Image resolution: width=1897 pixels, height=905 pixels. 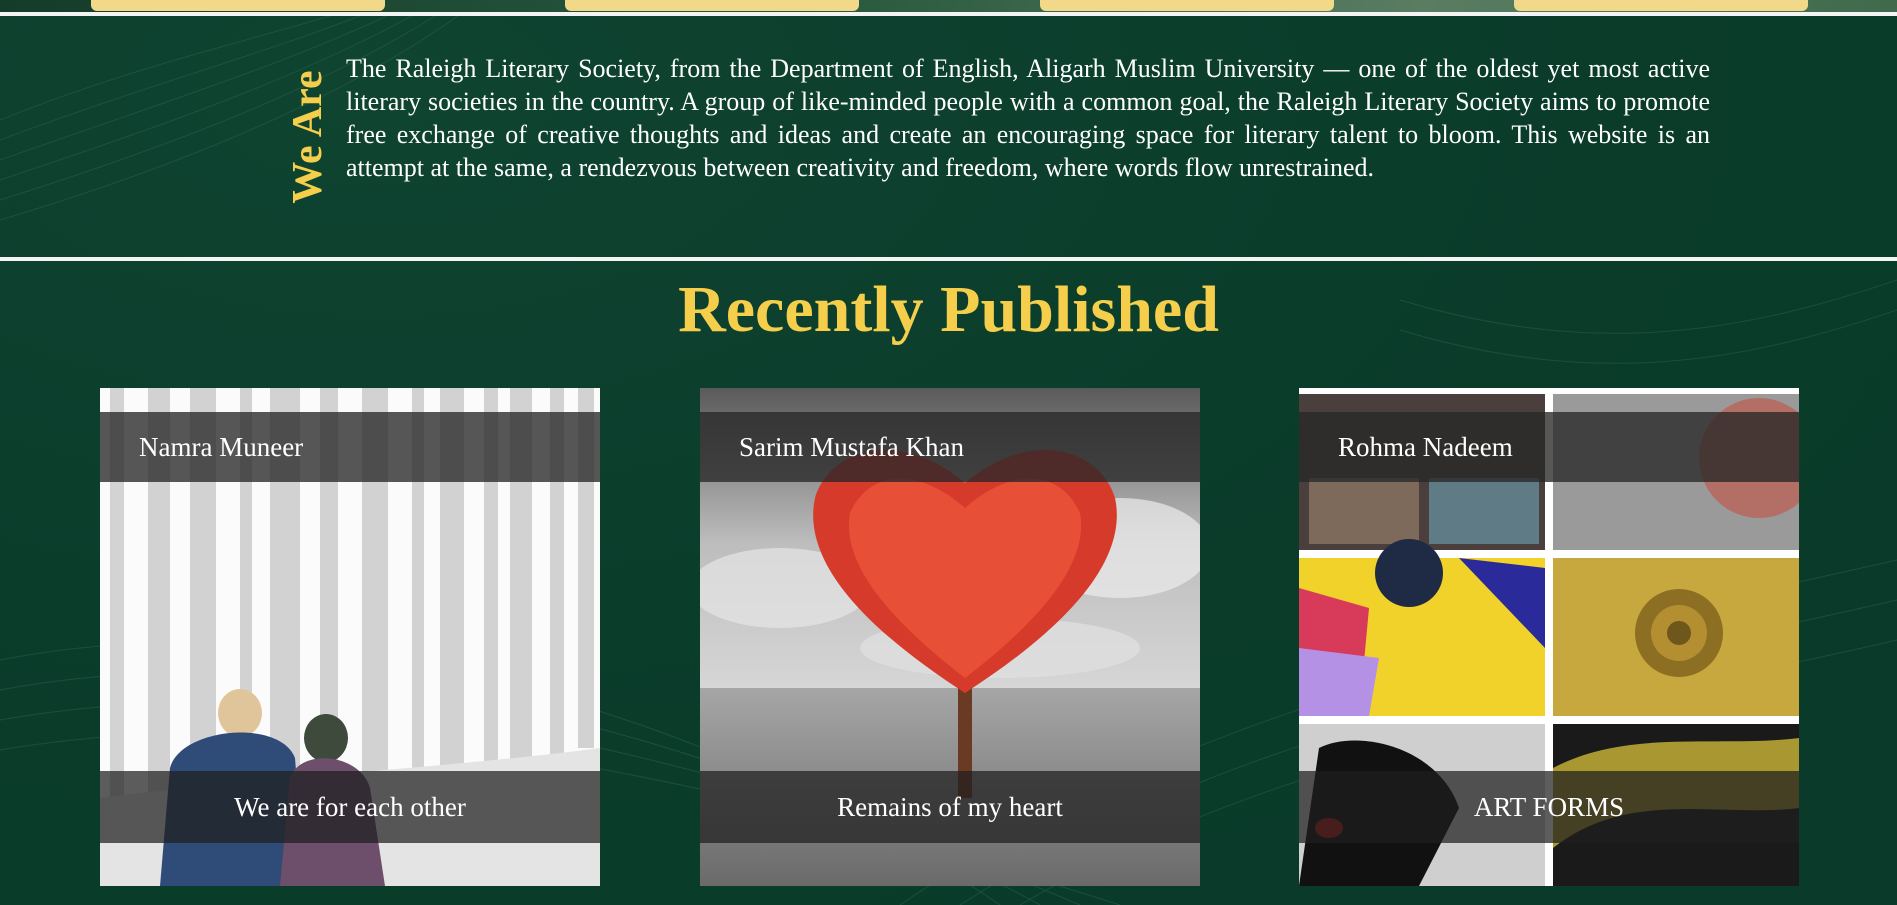 I want to click on about-heading-text: We Are, so click(x=308, y=137).